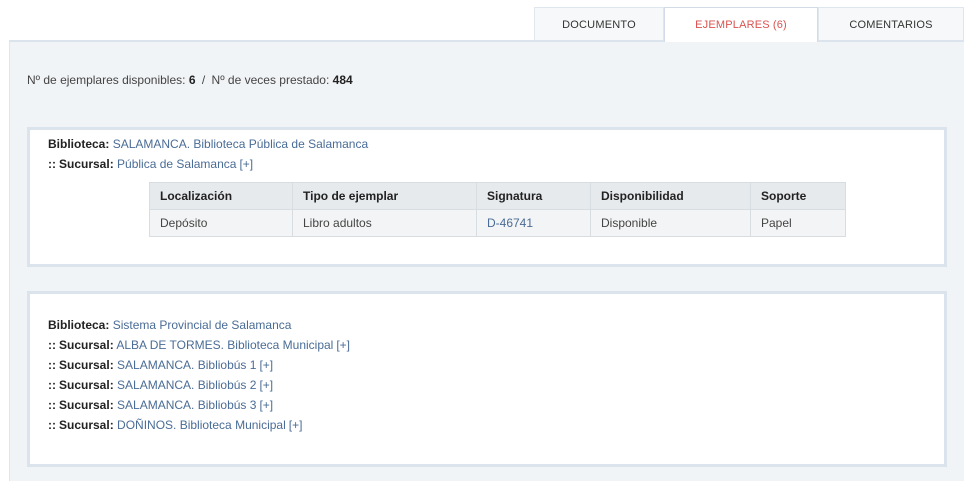  What do you see at coordinates (670, 196) in the screenshot?
I see `header-disponibilidad: Disponibilidad` at bounding box center [670, 196].